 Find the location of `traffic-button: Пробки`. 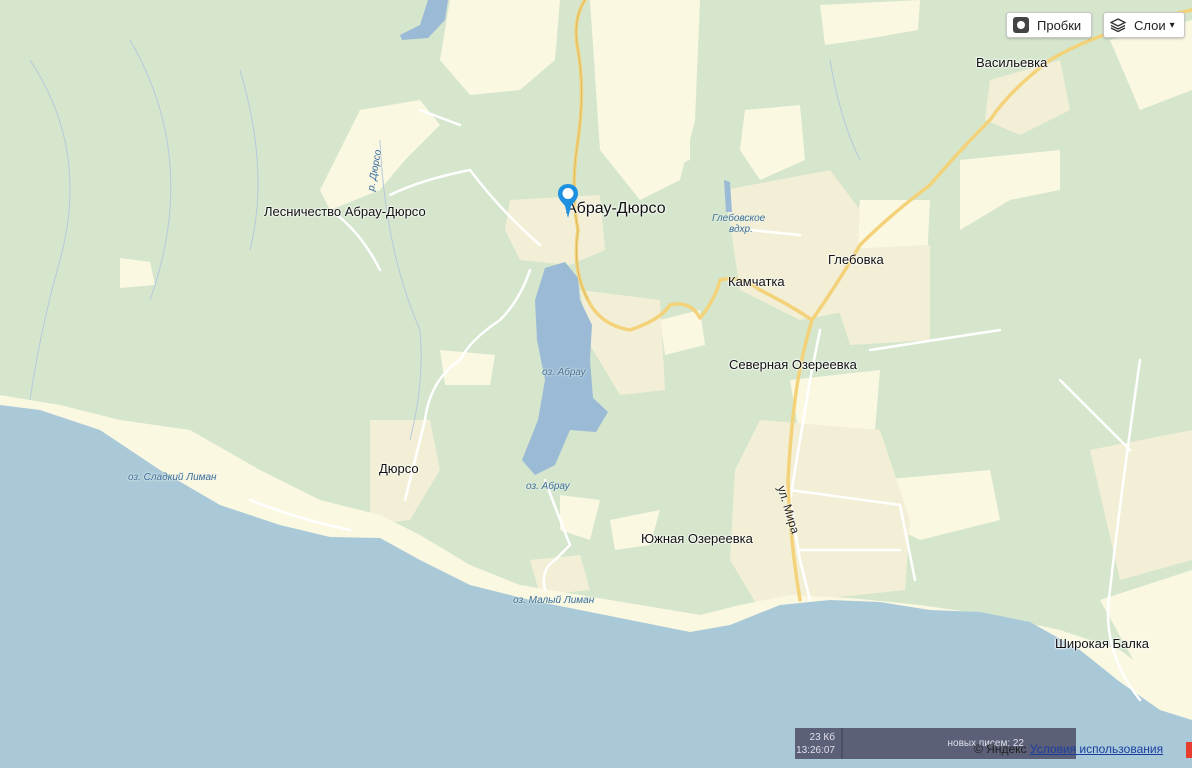

traffic-button: Пробки is located at coordinates (1049, 25).